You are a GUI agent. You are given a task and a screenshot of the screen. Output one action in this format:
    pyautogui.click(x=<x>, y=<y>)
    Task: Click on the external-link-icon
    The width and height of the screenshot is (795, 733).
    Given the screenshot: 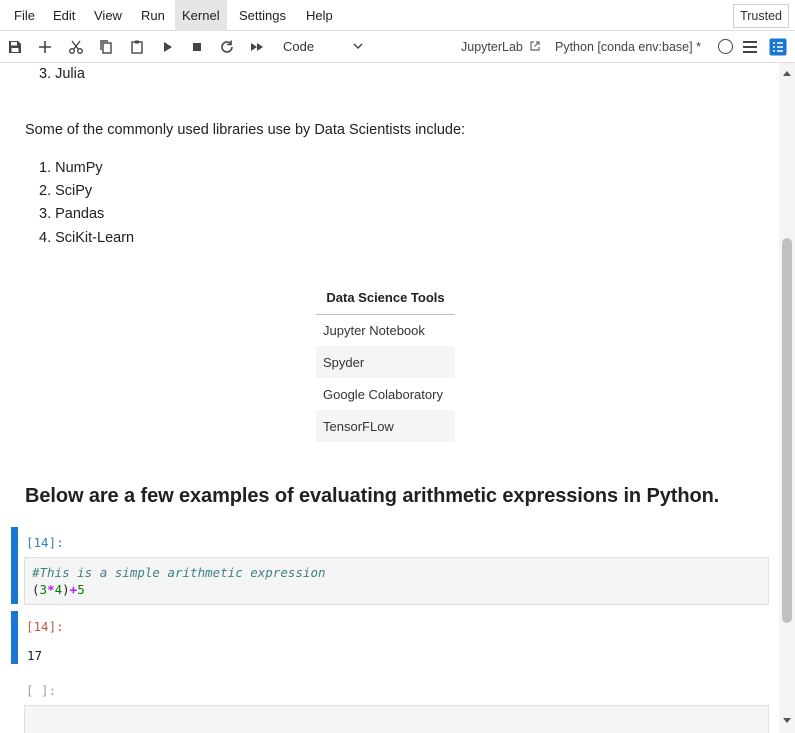 What is the action you would take?
    pyautogui.click(x=535, y=46)
    